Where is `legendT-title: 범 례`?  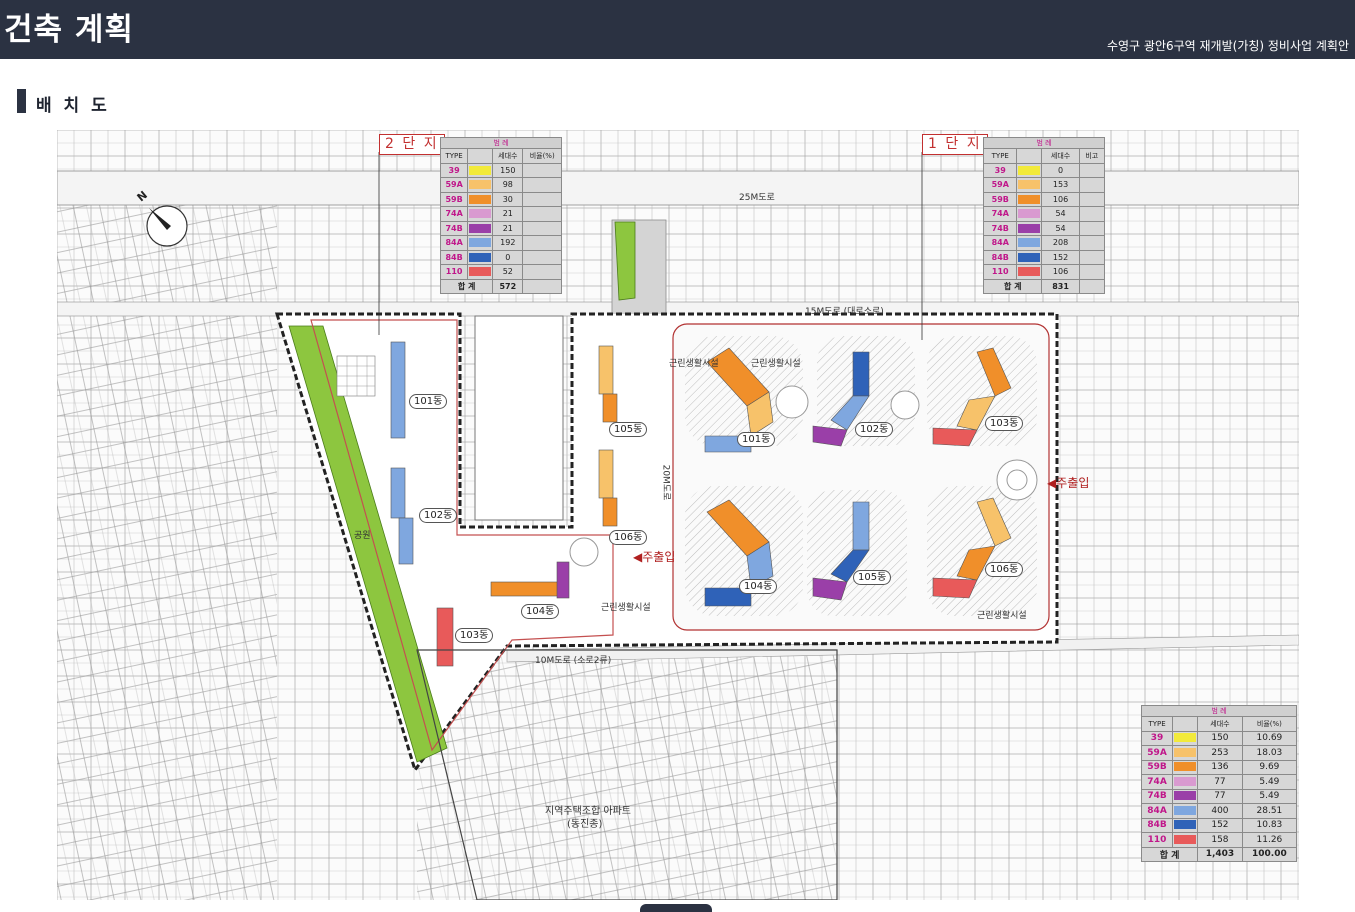 legendT-title: 범 례 is located at coordinates (1219, 711).